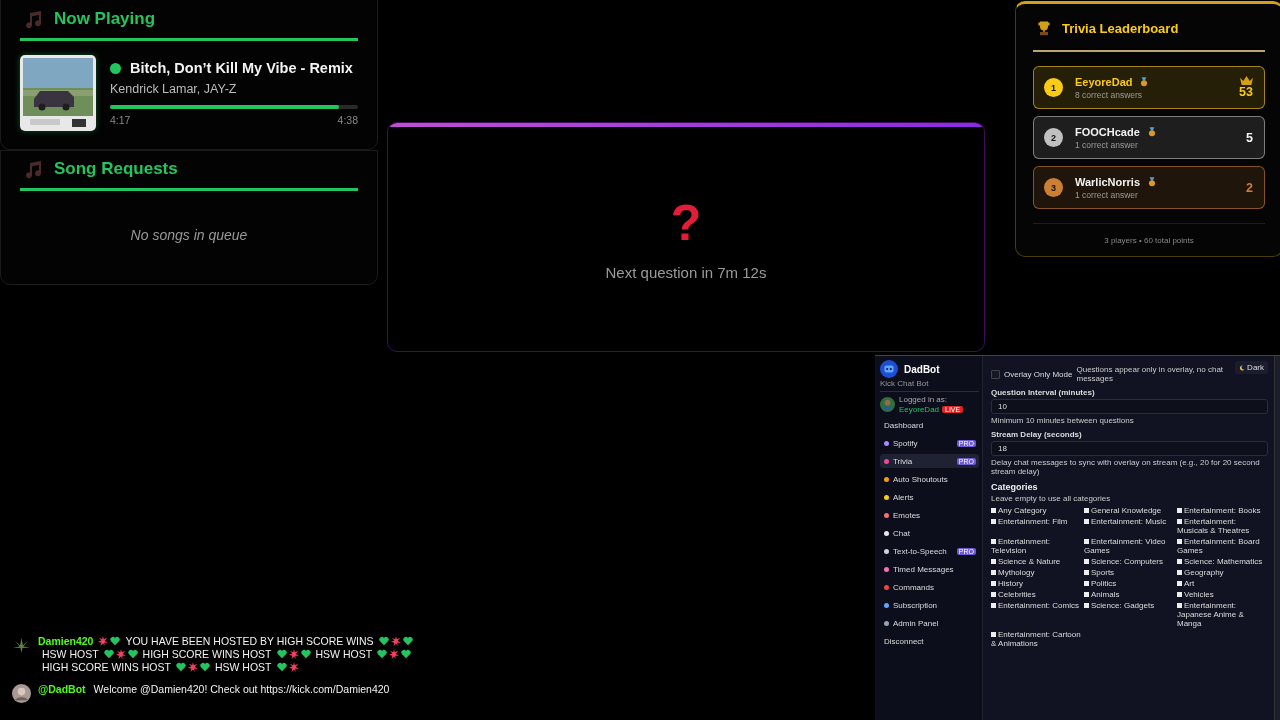 The height and width of the screenshot is (720, 1280). Describe the element at coordinates (1222, 594) in the screenshot. I see `category-option: Vehicles` at that location.